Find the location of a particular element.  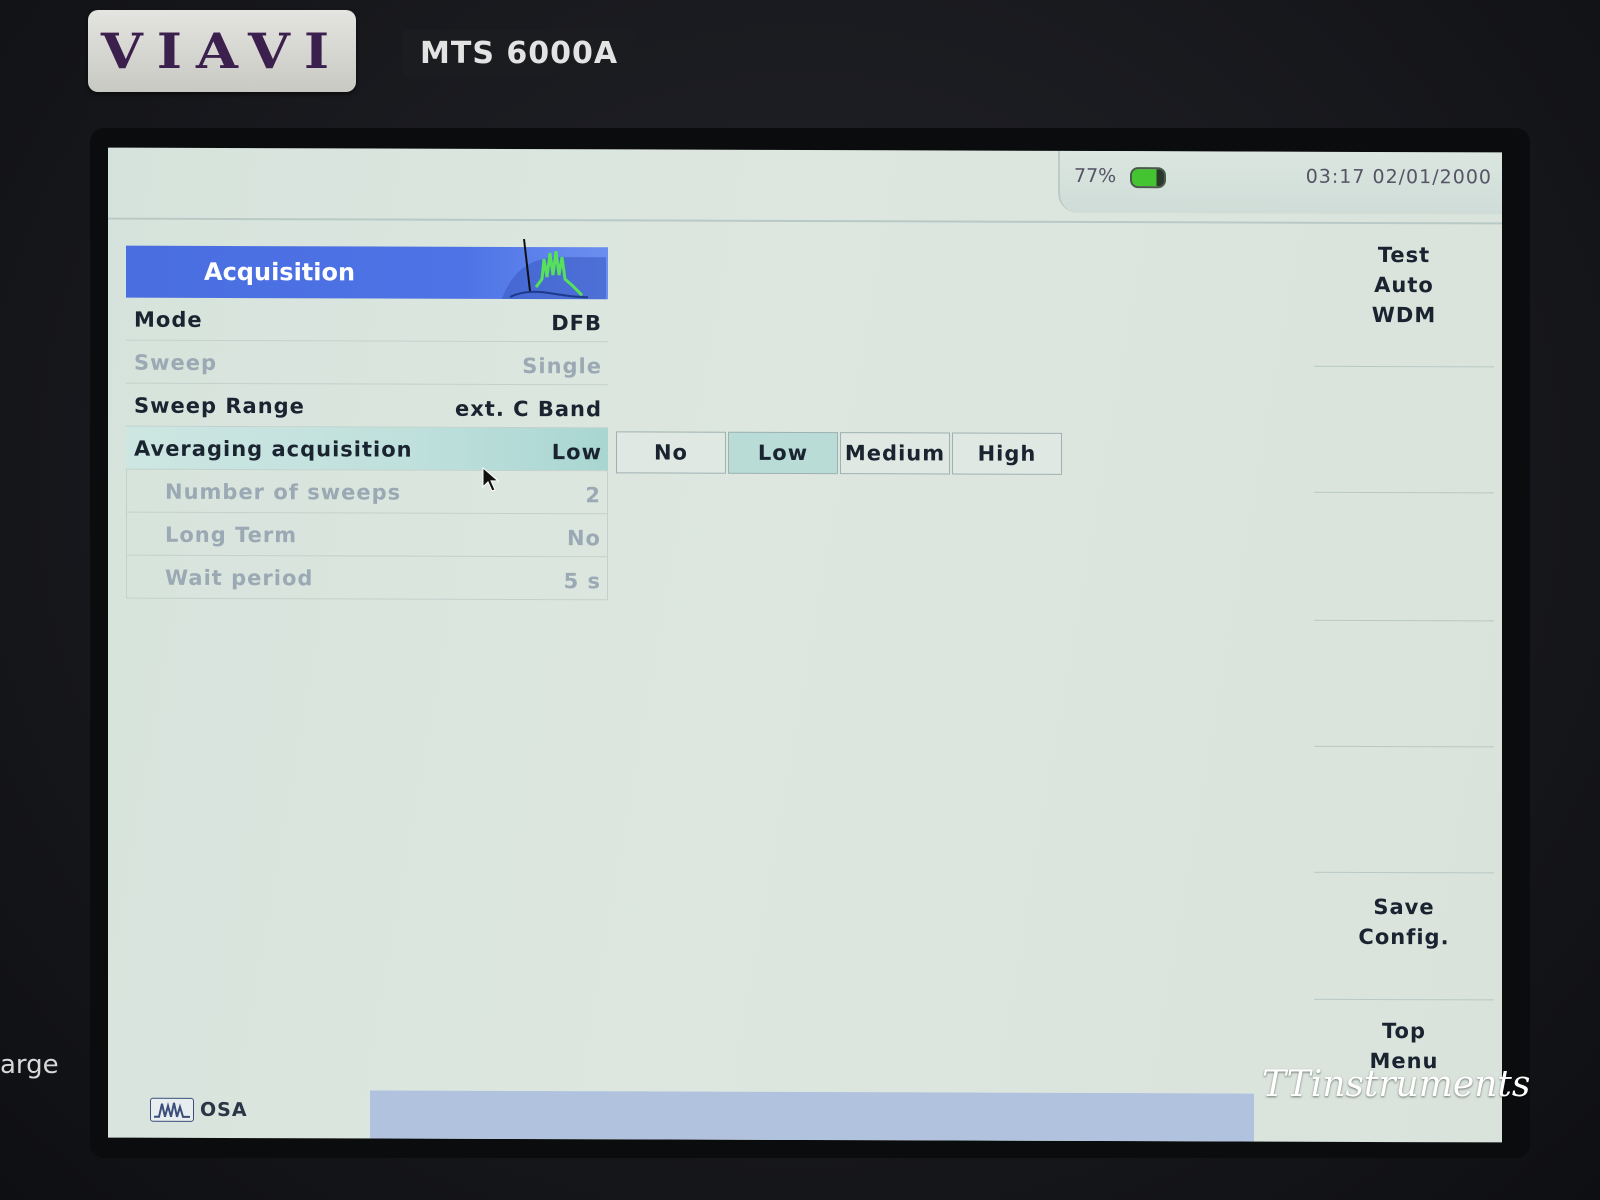

panel-title: Acquisition is located at coordinates (280, 272).